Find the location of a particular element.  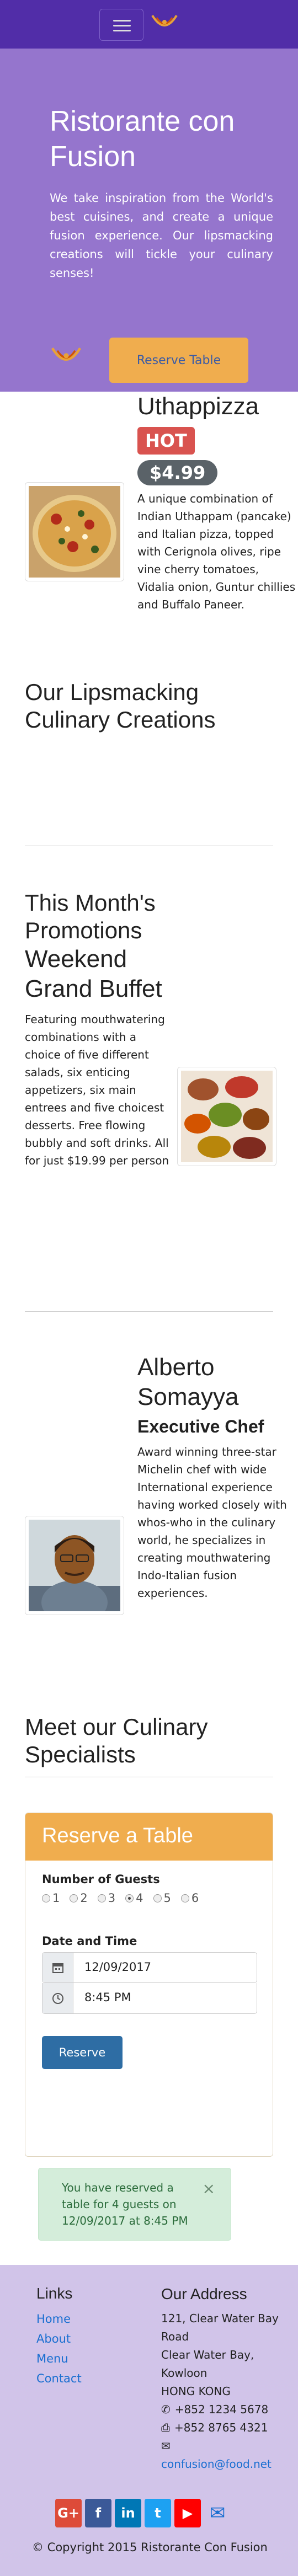

promotion-image is located at coordinates (226, 1116).